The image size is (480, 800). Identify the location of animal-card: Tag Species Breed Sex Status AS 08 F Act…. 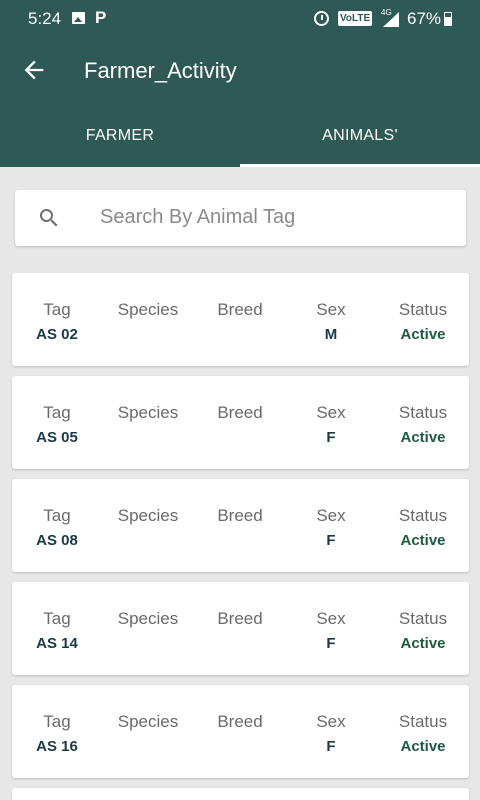
(240, 525).